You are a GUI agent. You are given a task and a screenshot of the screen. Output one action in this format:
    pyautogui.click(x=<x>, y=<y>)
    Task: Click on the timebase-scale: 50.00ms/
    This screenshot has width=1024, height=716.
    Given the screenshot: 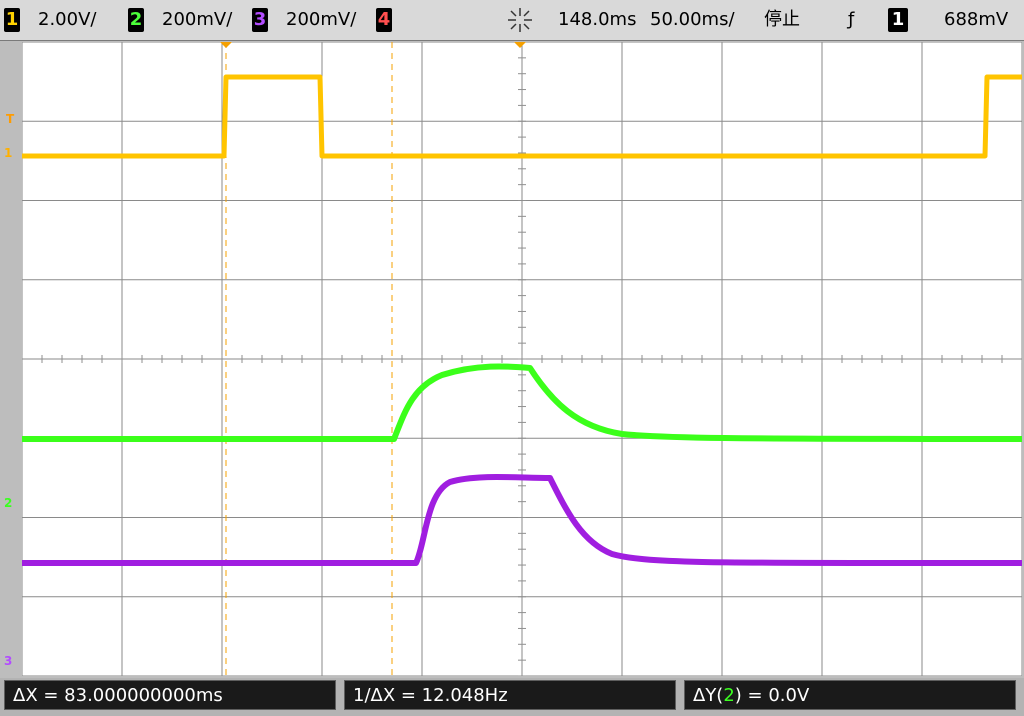 What is the action you would take?
    pyautogui.click(x=692, y=20)
    